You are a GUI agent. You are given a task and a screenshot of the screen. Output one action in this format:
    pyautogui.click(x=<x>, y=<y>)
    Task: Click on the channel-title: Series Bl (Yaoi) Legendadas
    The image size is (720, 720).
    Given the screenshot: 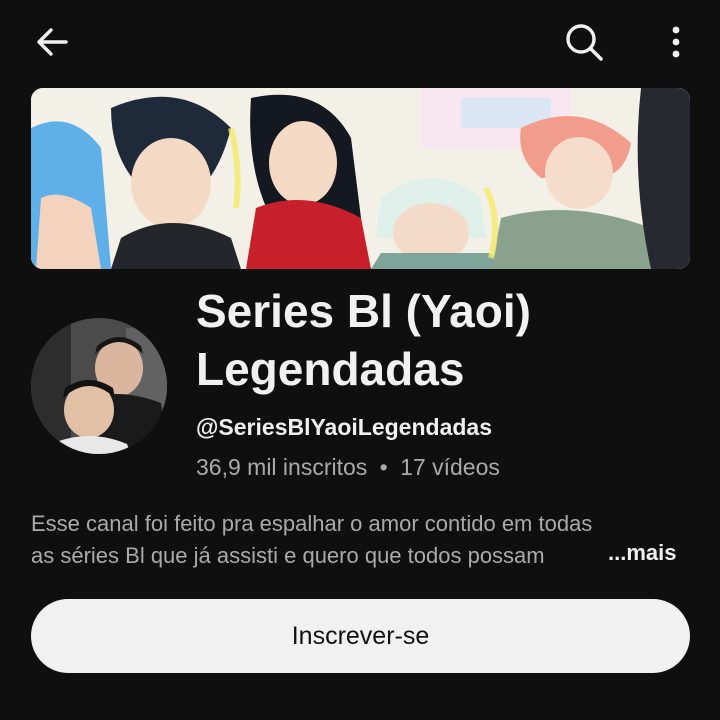 What is the action you would take?
    pyautogui.click(x=436, y=340)
    